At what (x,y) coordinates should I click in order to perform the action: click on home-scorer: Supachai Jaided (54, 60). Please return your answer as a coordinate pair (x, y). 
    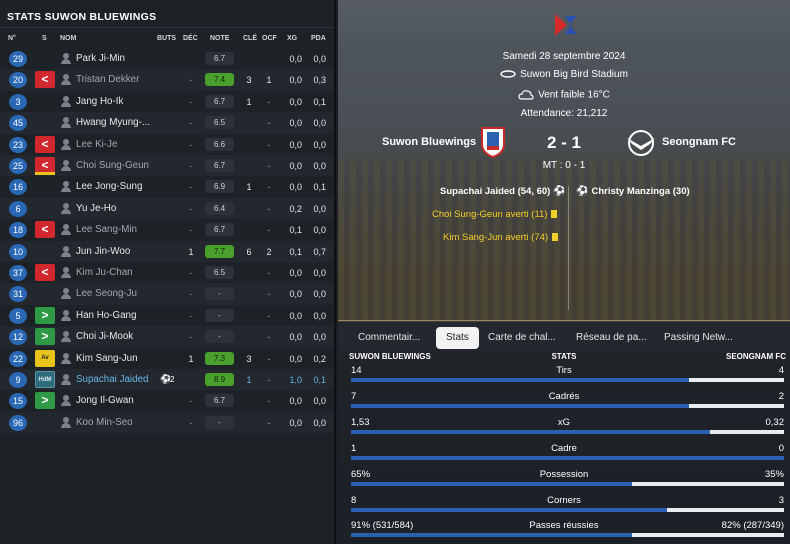
    Looking at the image, I should click on (495, 191).